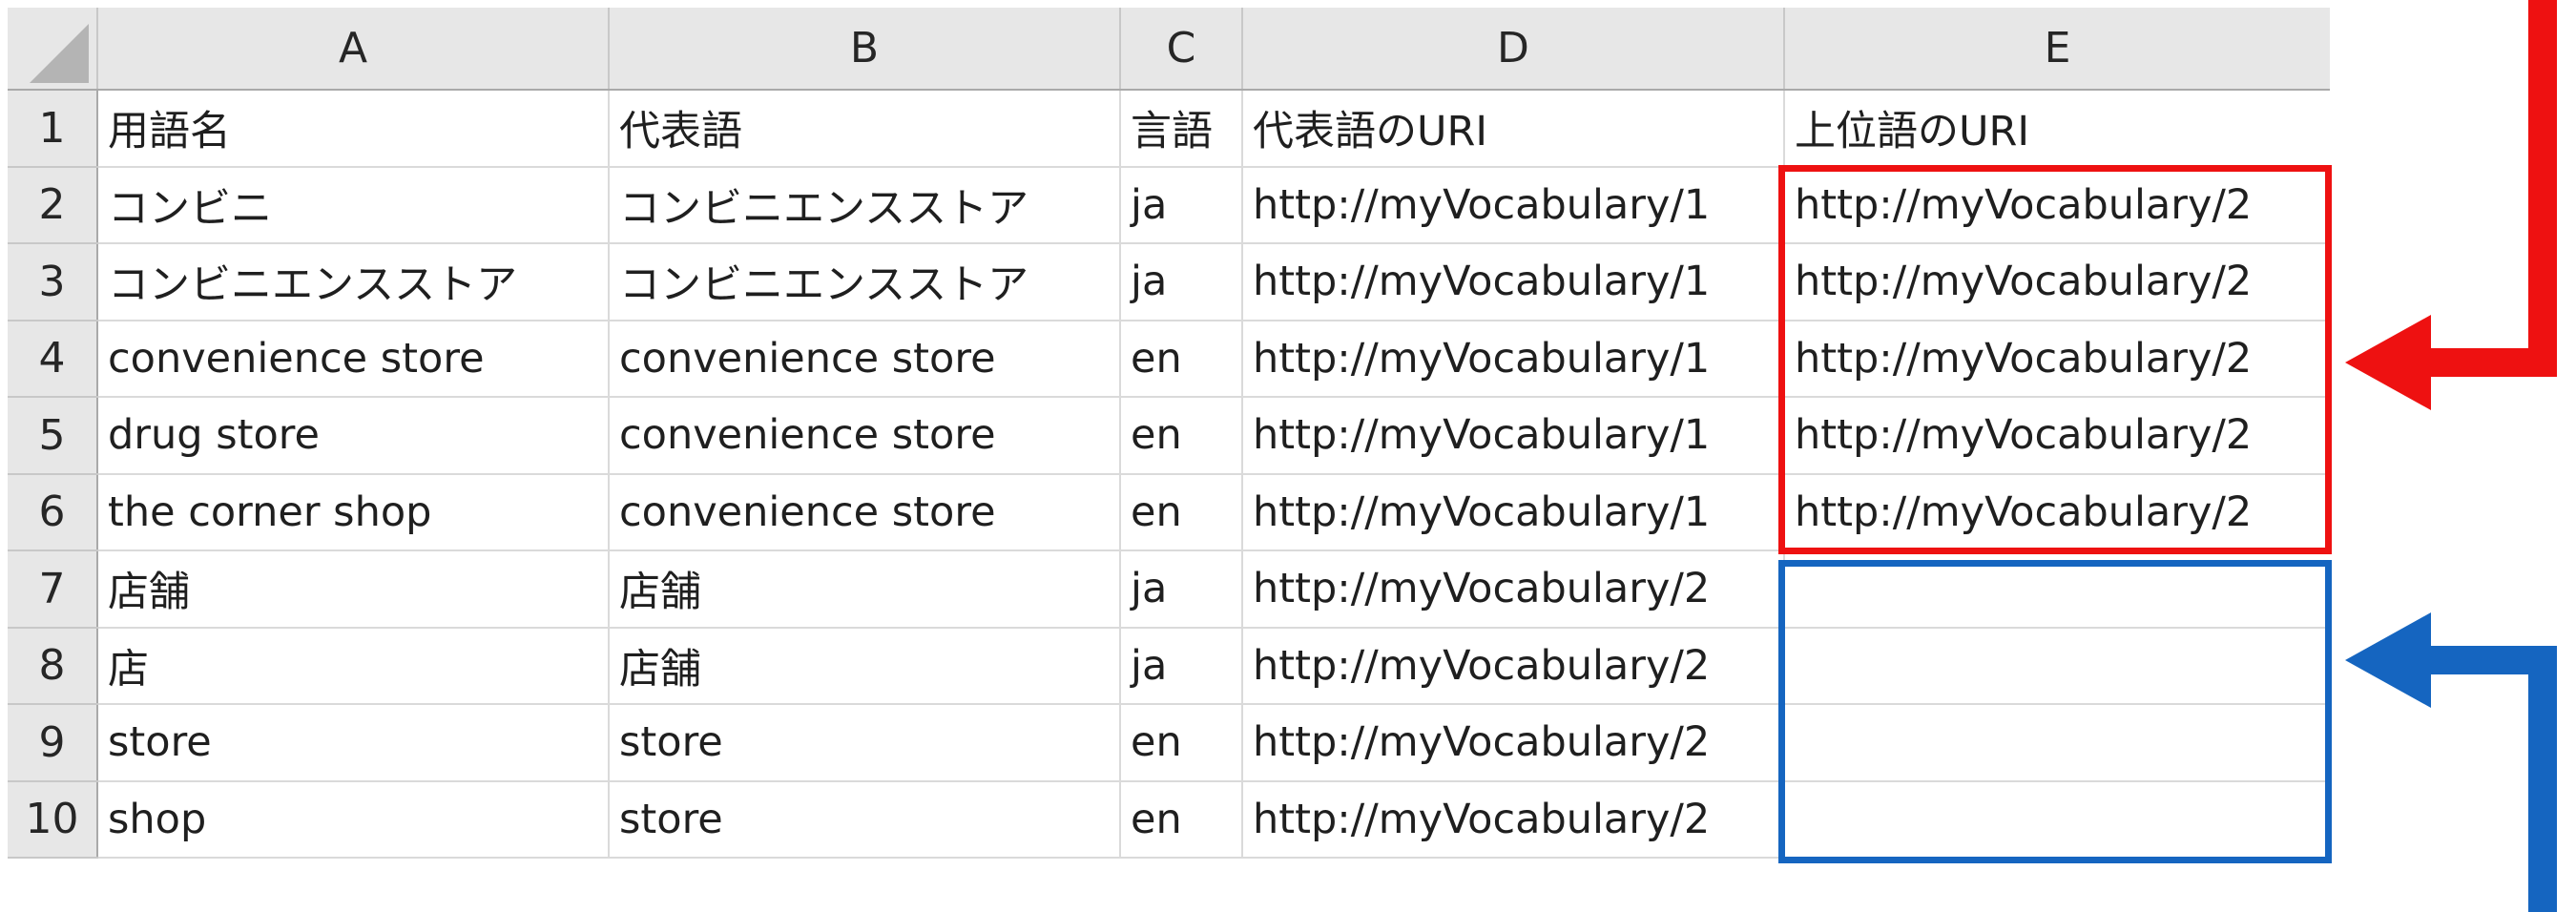  Describe the element at coordinates (2451, 762) in the screenshot. I see `blue-arrow-icon` at that location.